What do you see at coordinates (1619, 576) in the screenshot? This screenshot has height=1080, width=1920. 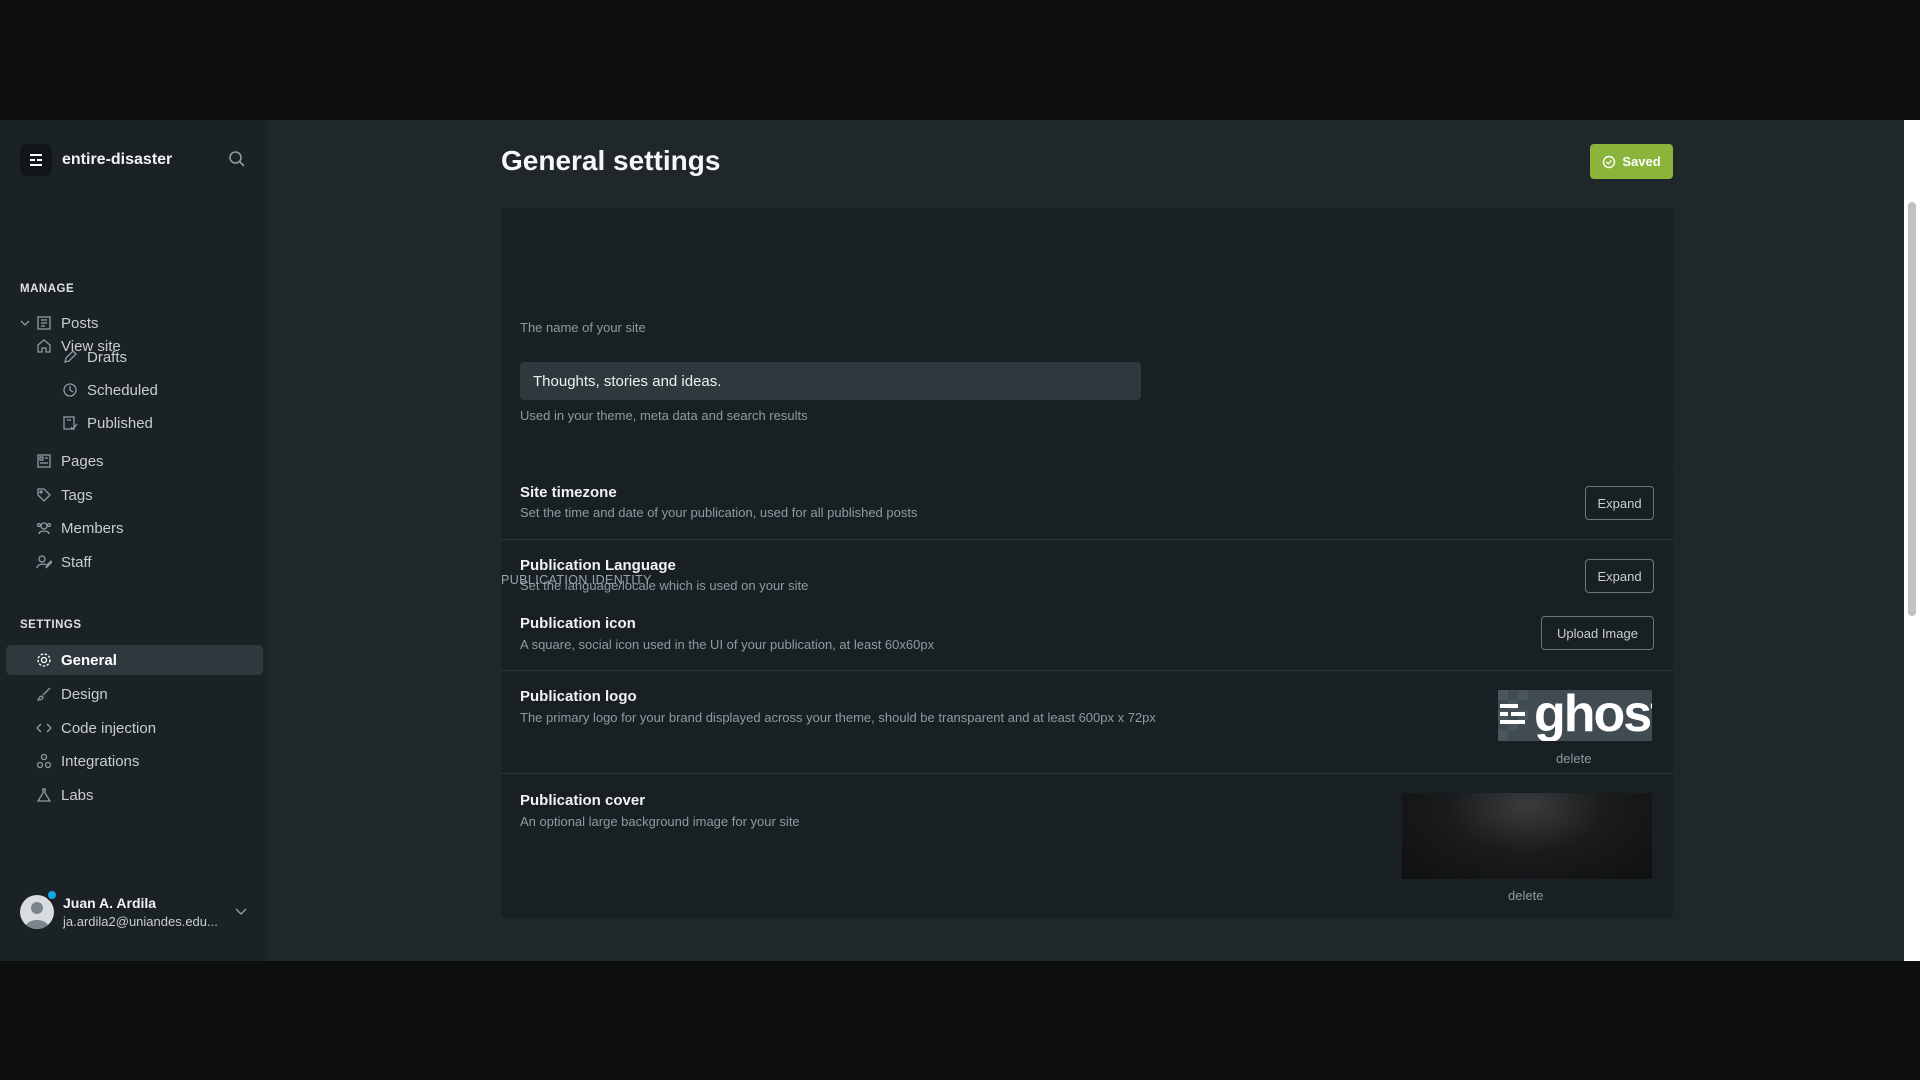 I see `language-expand-button: Expand` at bounding box center [1619, 576].